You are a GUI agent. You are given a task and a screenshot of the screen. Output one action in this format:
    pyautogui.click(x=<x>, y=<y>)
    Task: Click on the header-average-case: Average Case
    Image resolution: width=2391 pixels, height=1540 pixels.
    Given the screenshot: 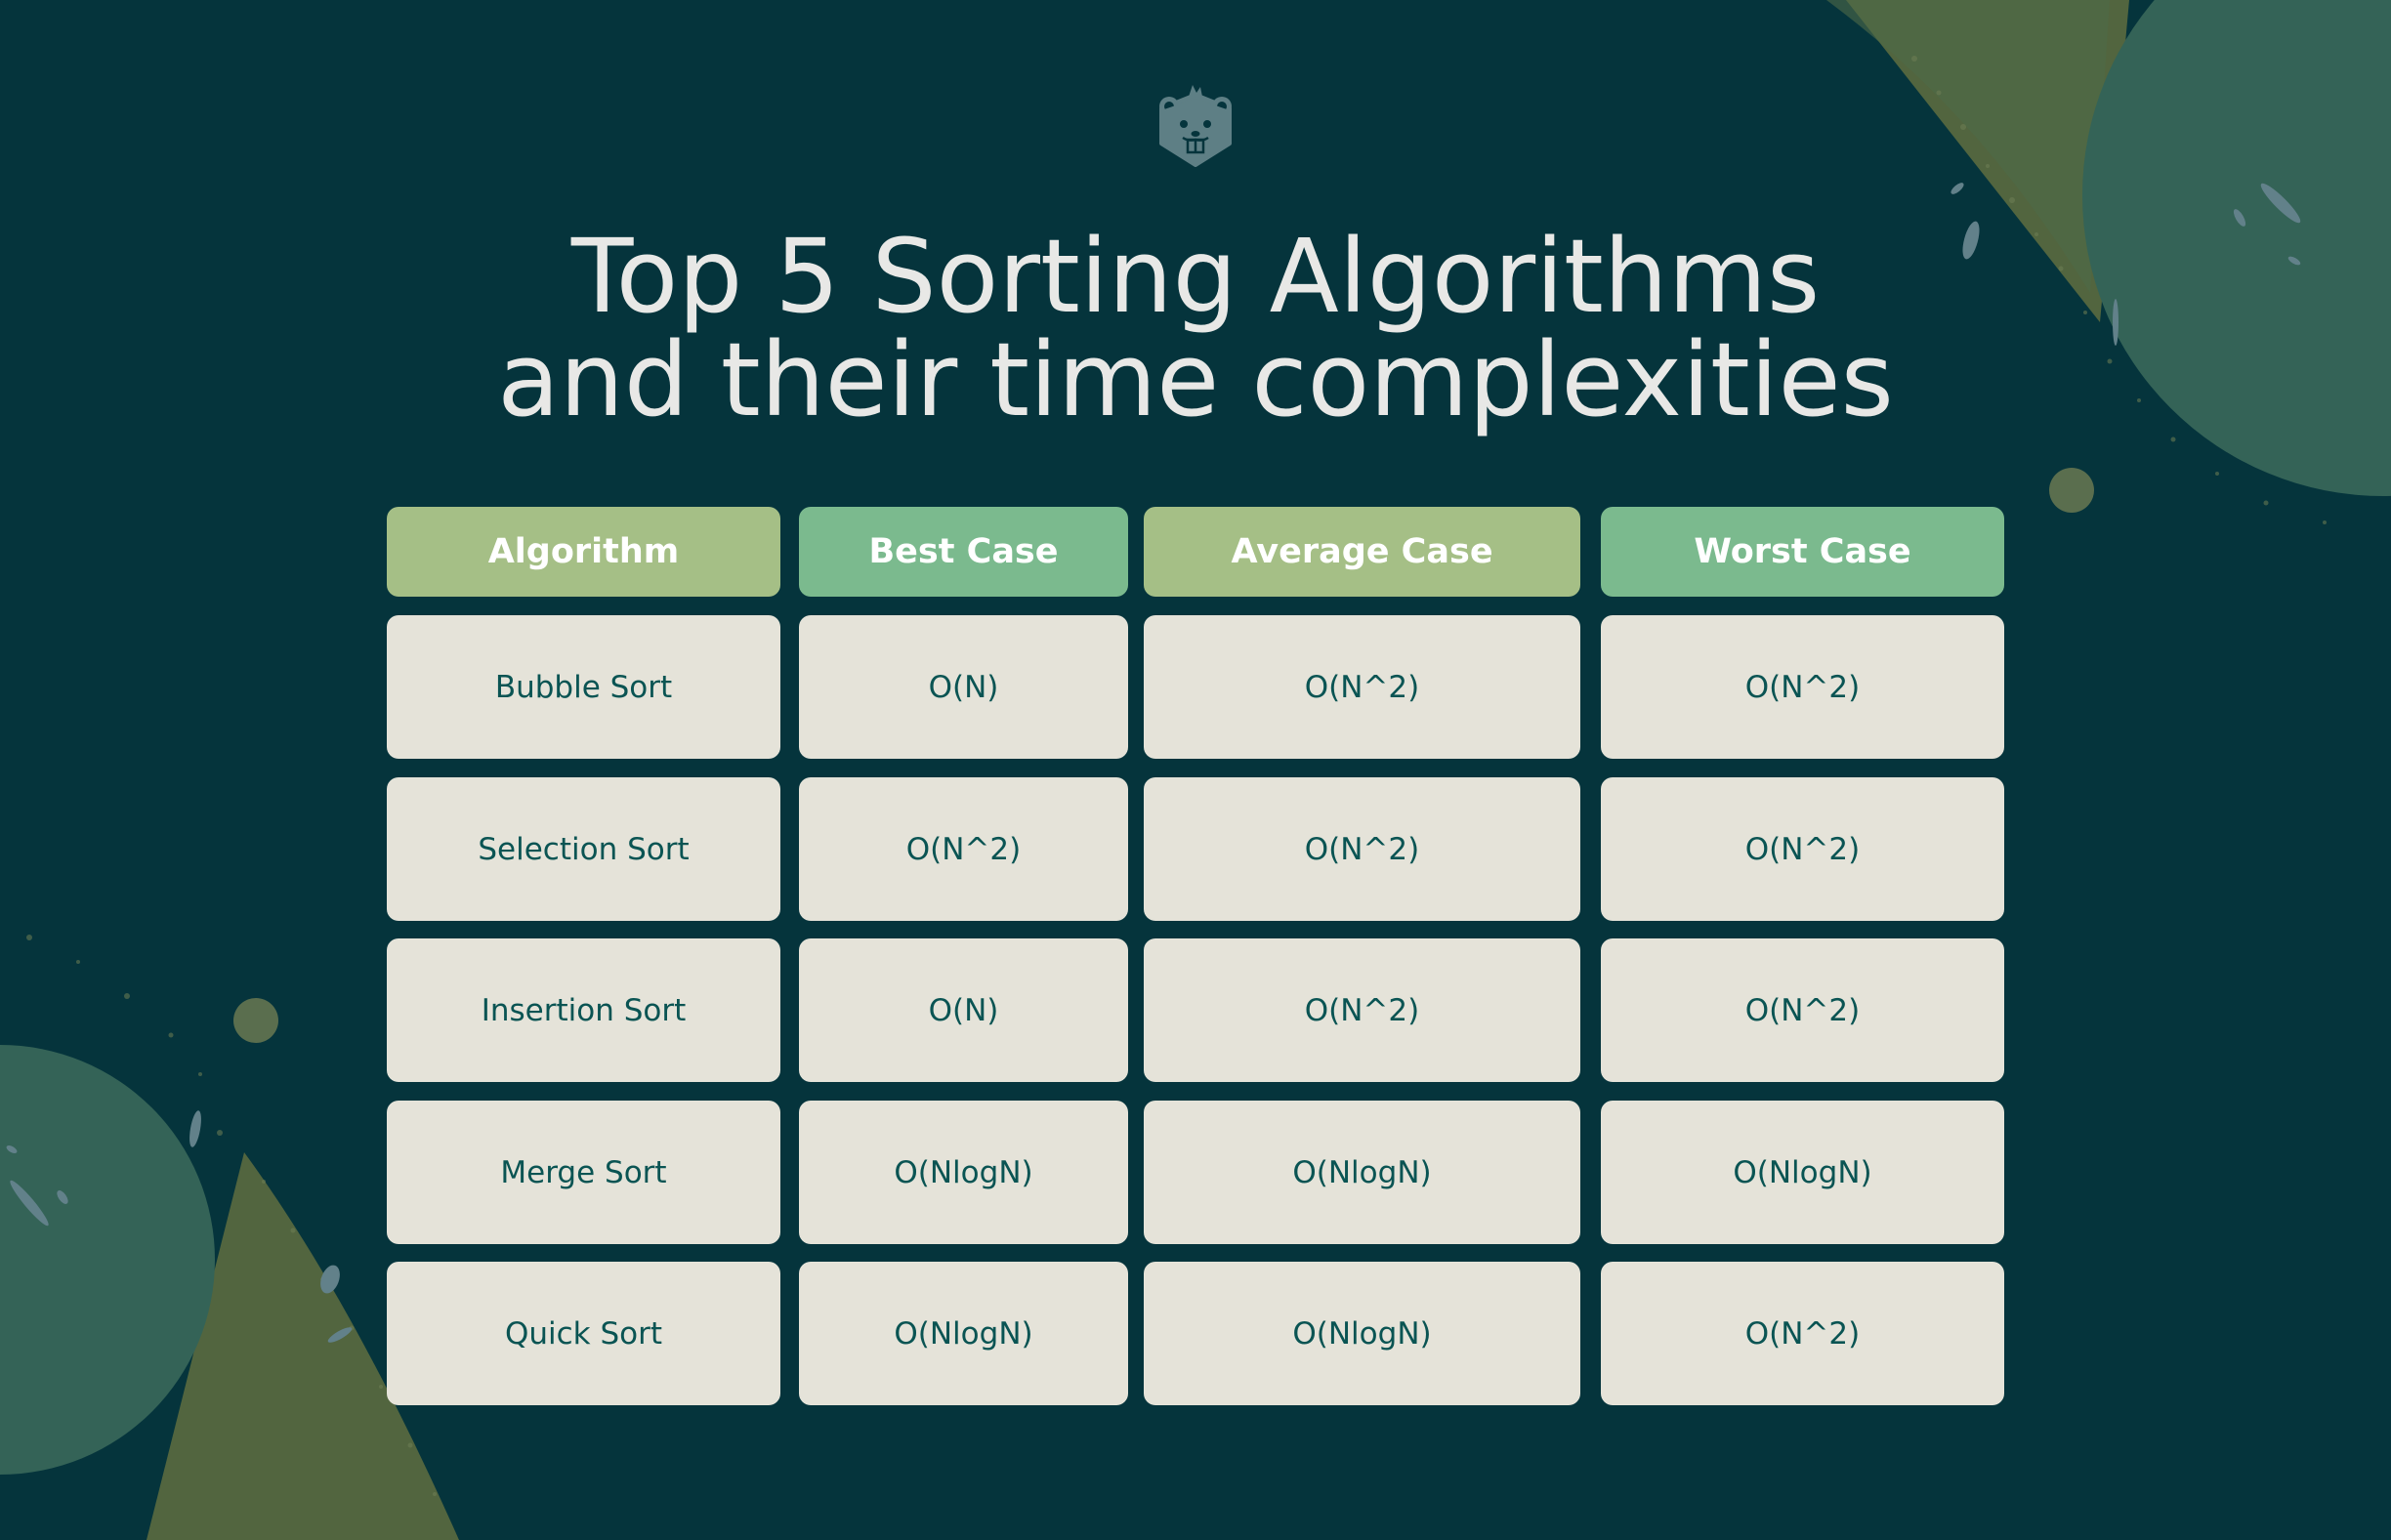 What is the action you would take?
    pyautogui.click(x=1362, y=552)
    